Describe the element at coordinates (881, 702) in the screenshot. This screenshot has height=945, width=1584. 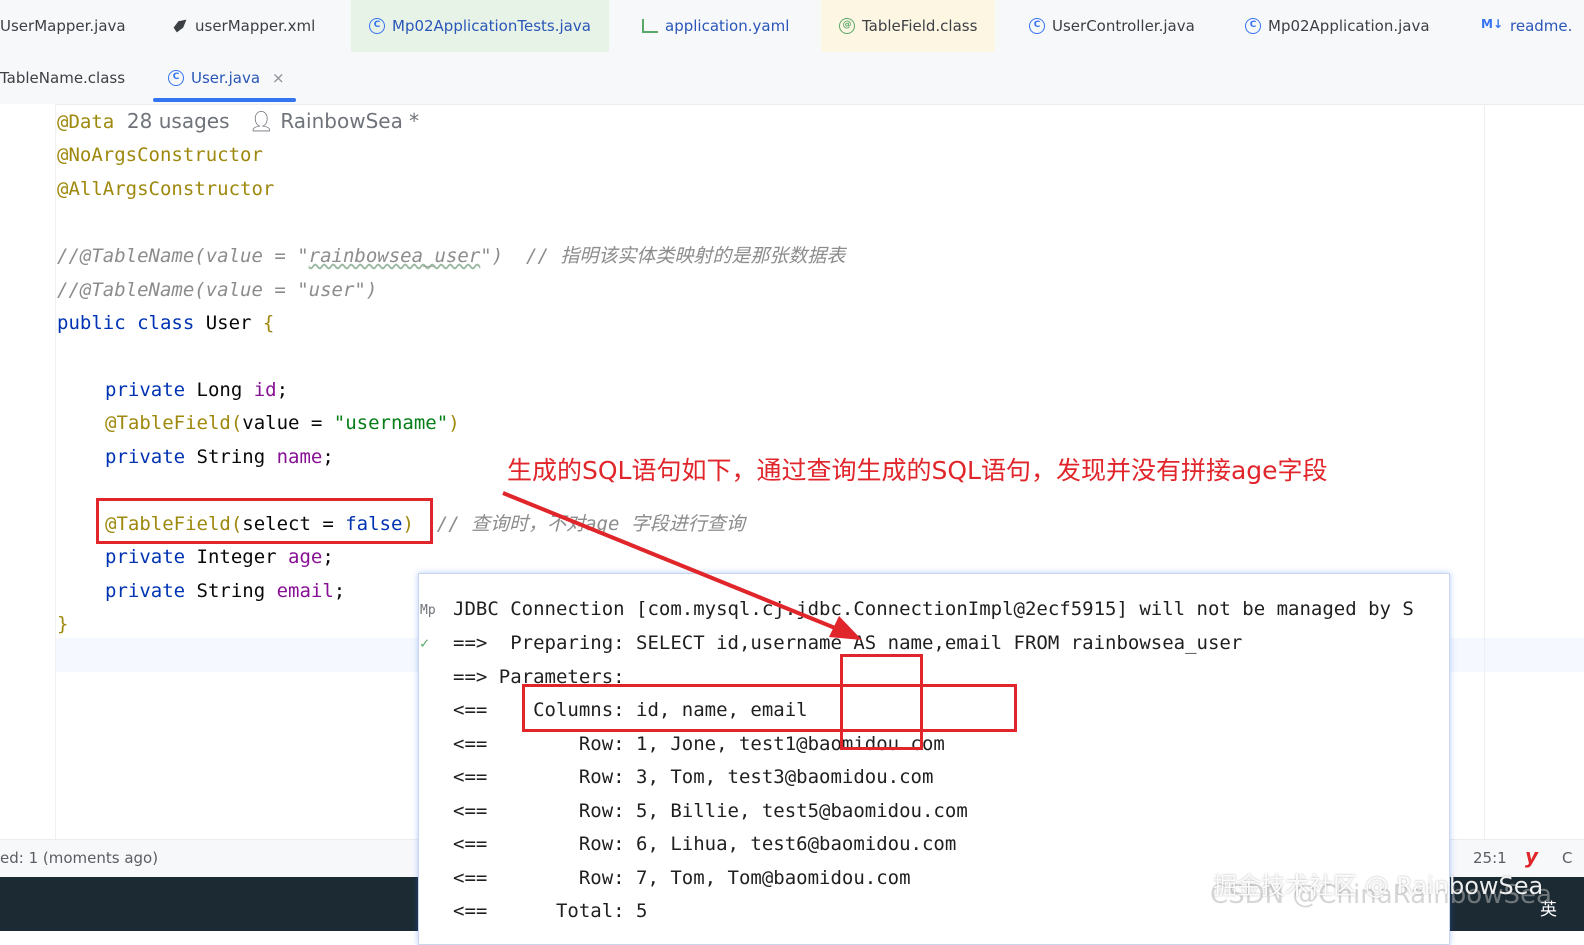
I see `highlight-box-gap` at that location.